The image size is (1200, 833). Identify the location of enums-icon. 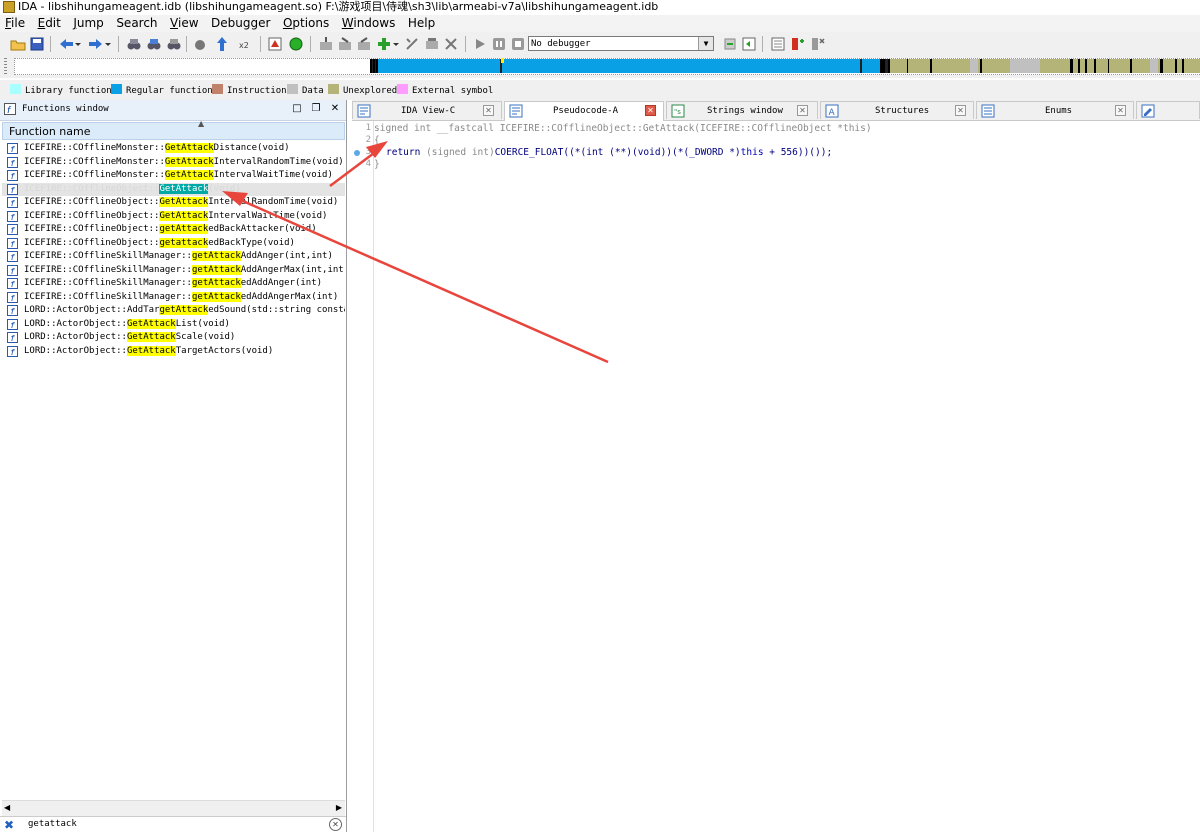
(988, 111).